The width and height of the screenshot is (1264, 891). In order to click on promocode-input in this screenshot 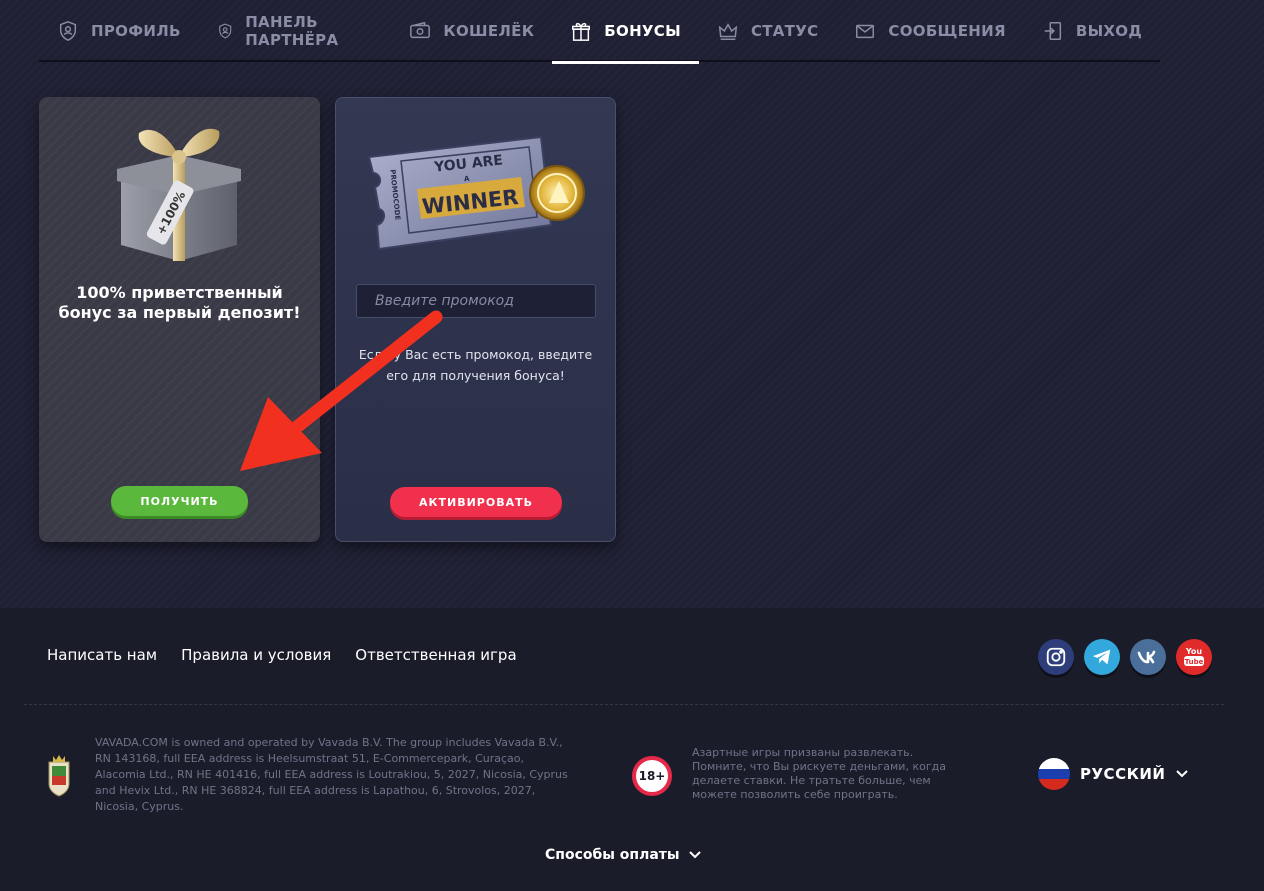, I will do `click(476, 301)`.